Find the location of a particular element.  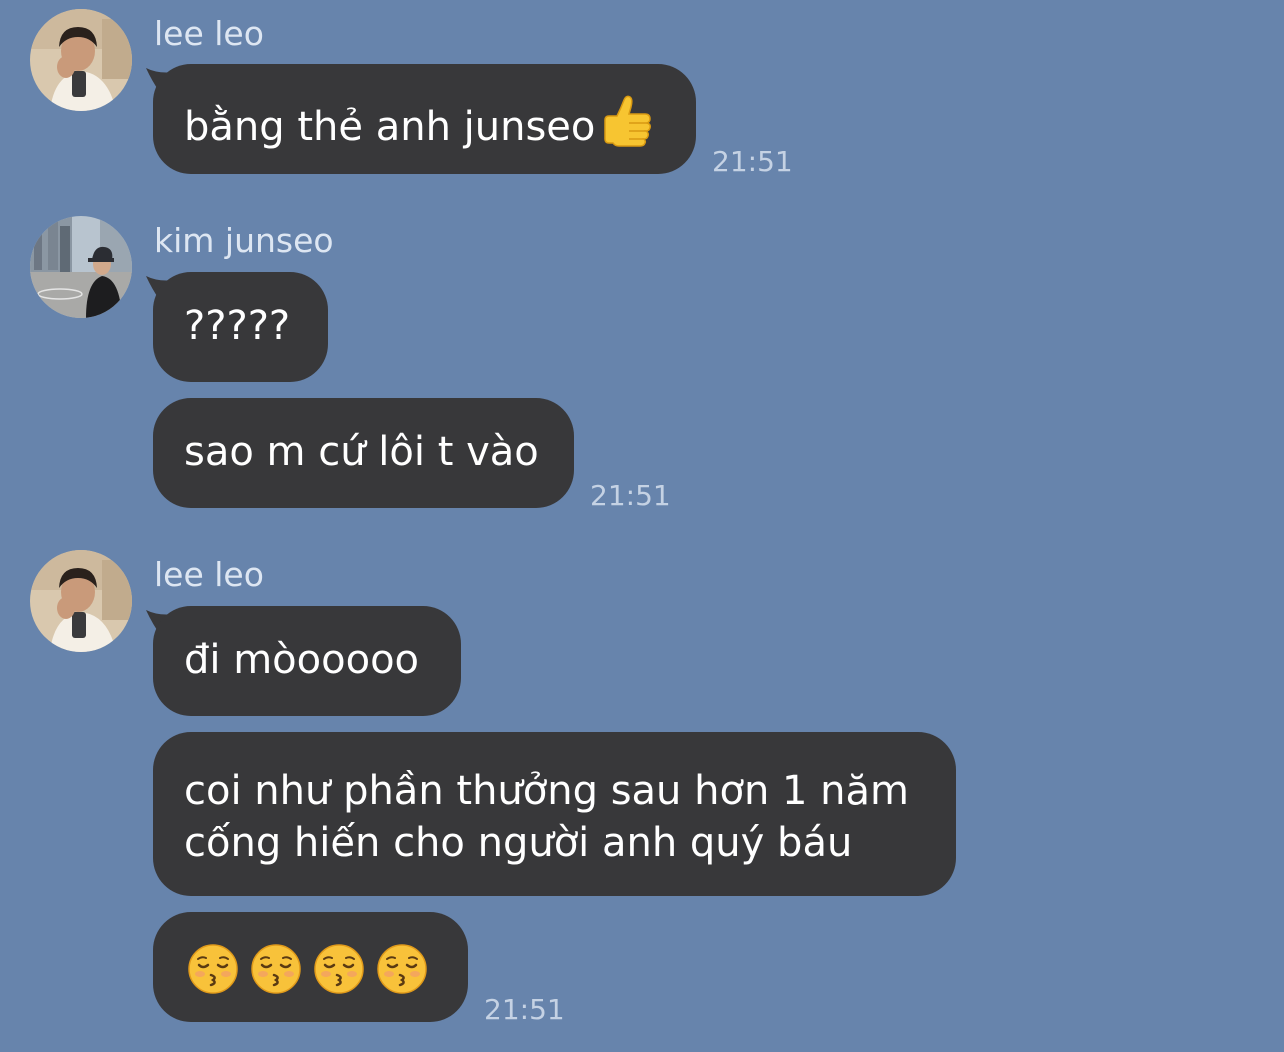

message-text-line: coi như phần thưởng sau hơn 1 năm is located at coordinates (546, 791).